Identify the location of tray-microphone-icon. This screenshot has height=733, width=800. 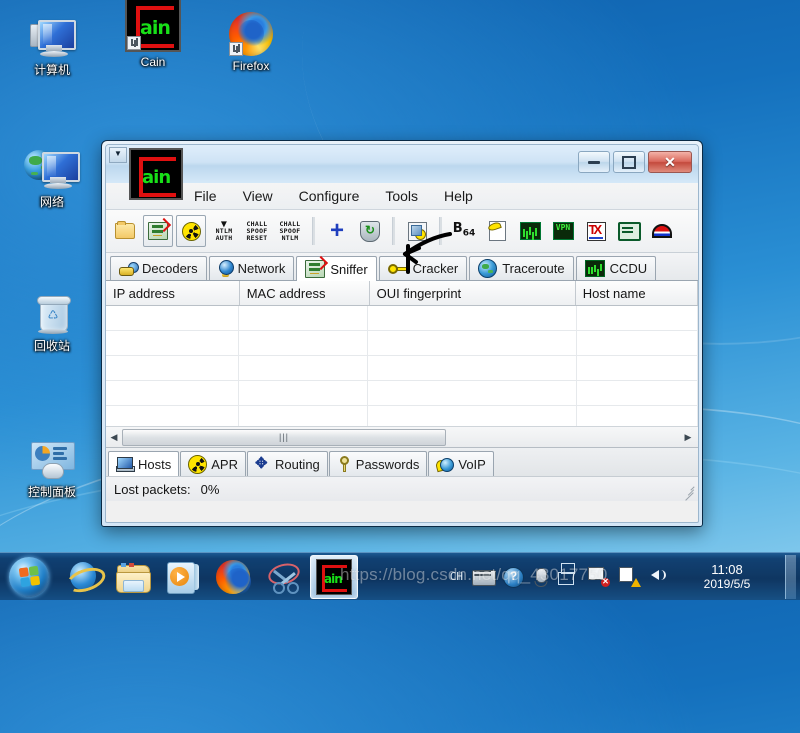
(541, 577).